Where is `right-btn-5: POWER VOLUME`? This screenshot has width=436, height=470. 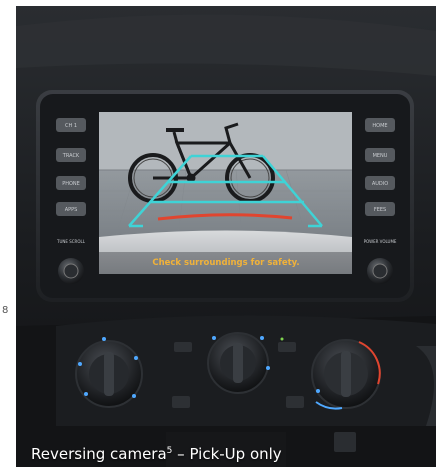
right-btn-5: POWER VOLUME is located at coordinates (380, 241).